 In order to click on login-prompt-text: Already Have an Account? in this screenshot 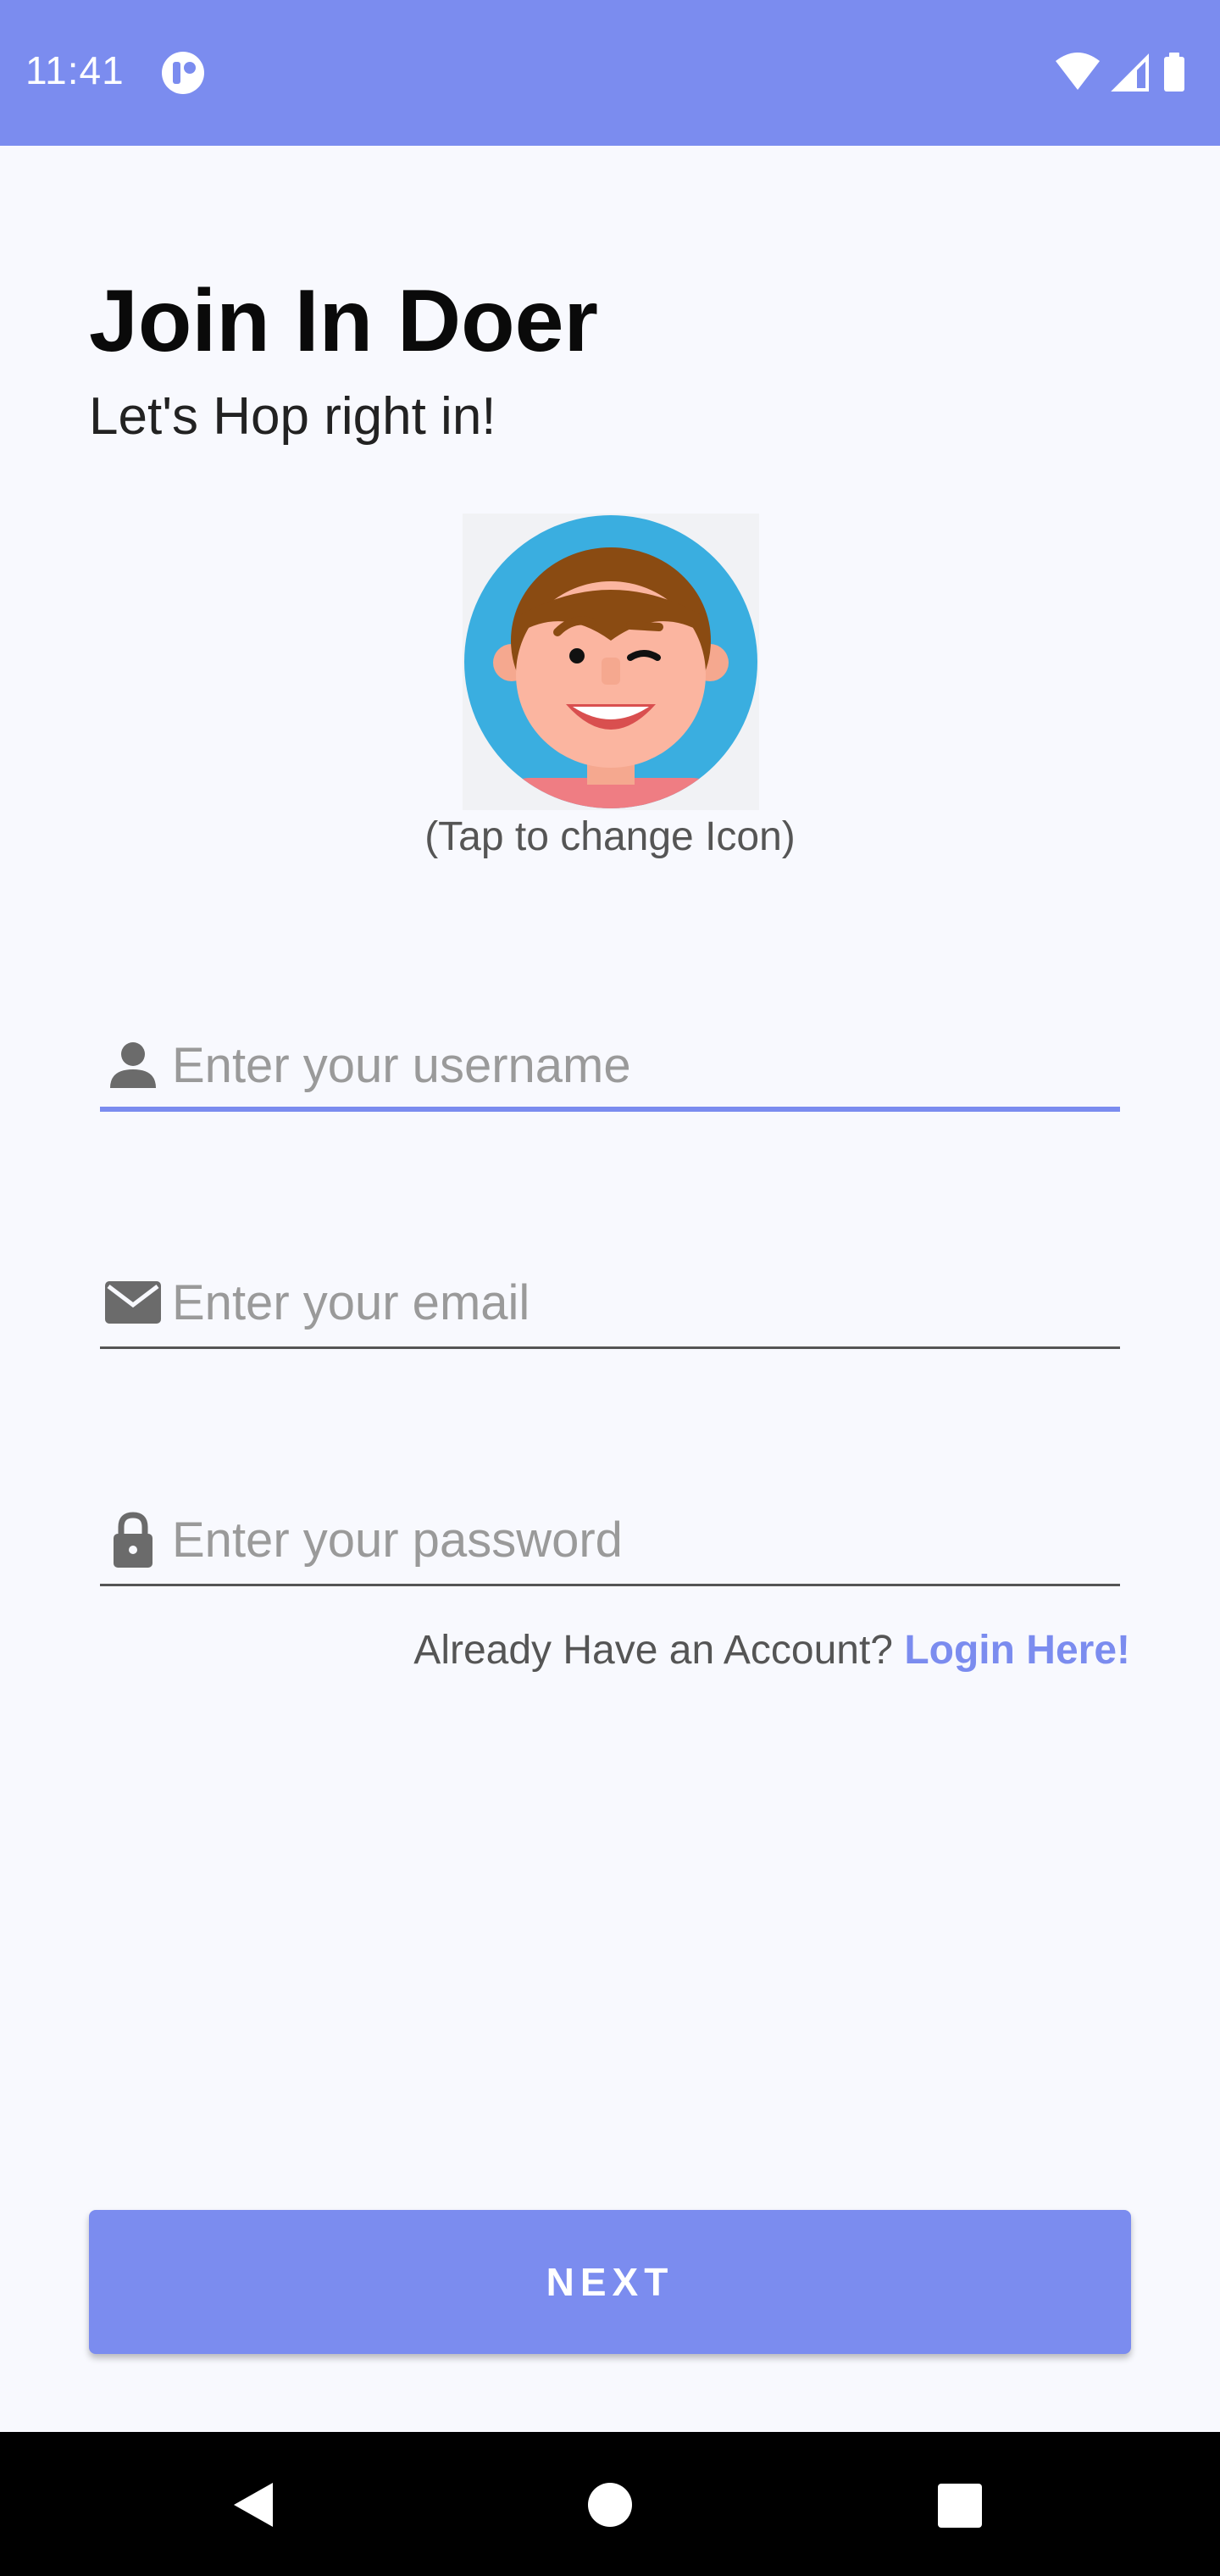, I will do `click(659, 1650)`.